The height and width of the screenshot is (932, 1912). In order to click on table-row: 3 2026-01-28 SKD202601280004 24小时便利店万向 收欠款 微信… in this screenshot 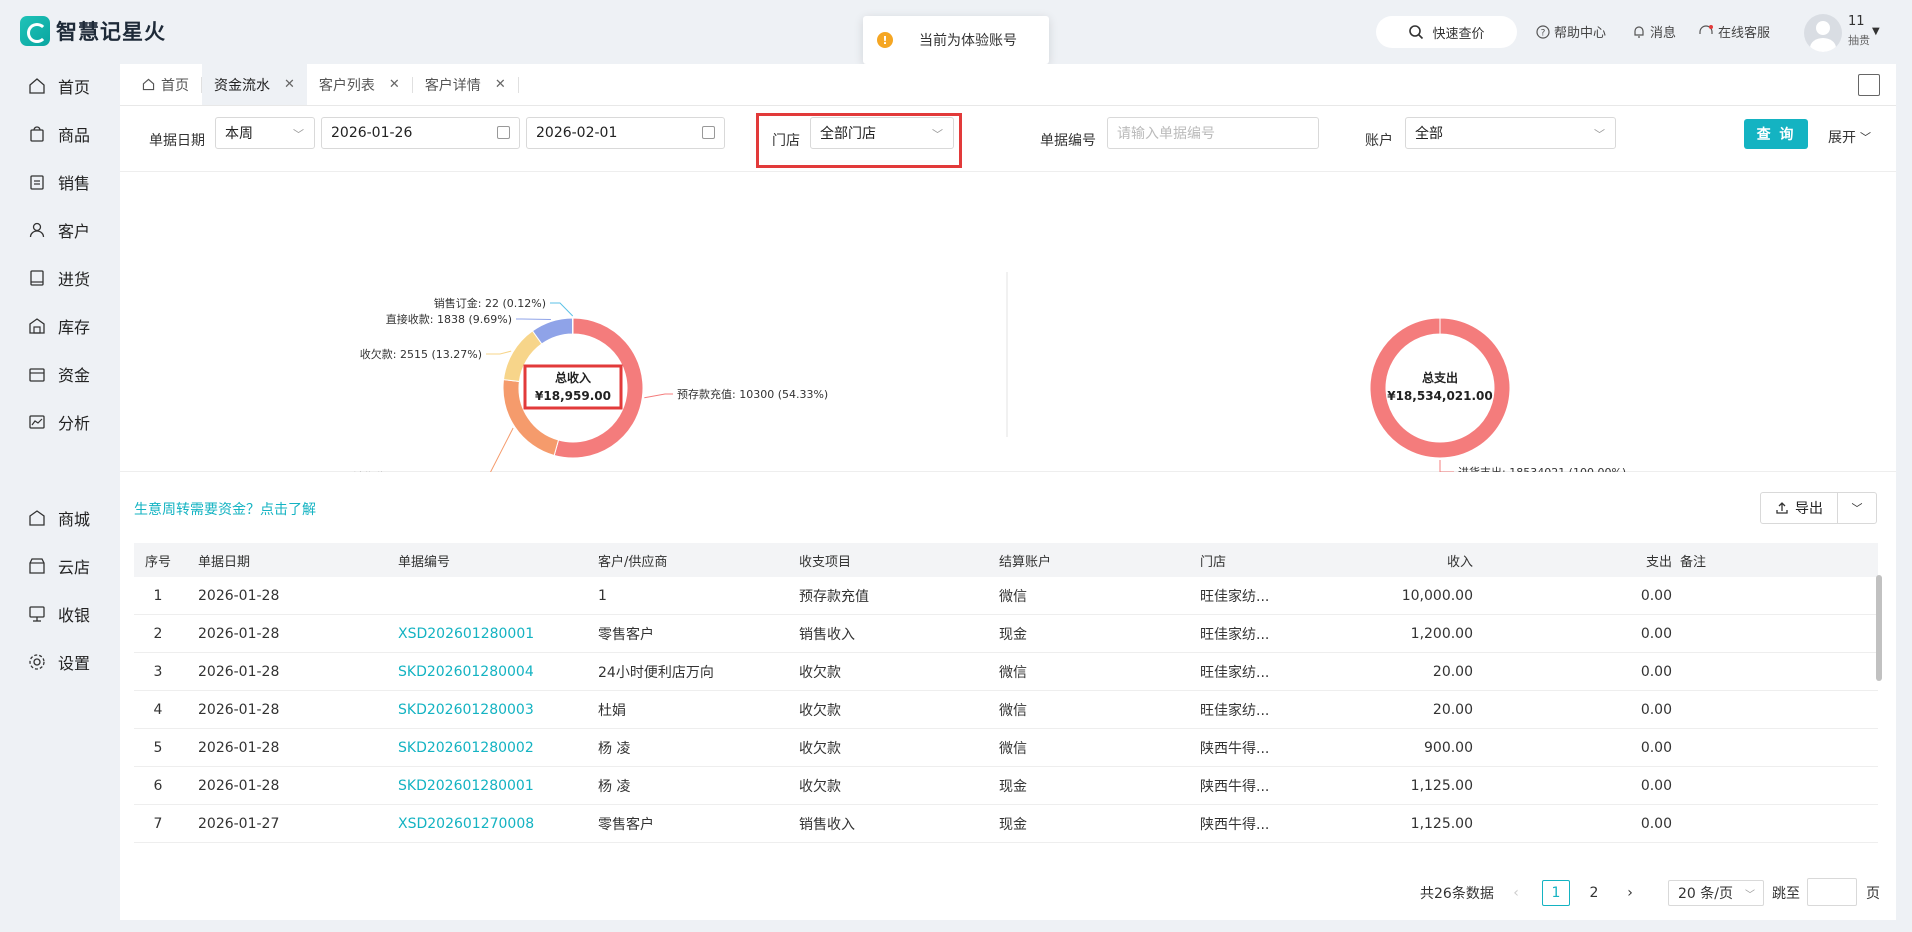, I will do `click(1006, 672)`.